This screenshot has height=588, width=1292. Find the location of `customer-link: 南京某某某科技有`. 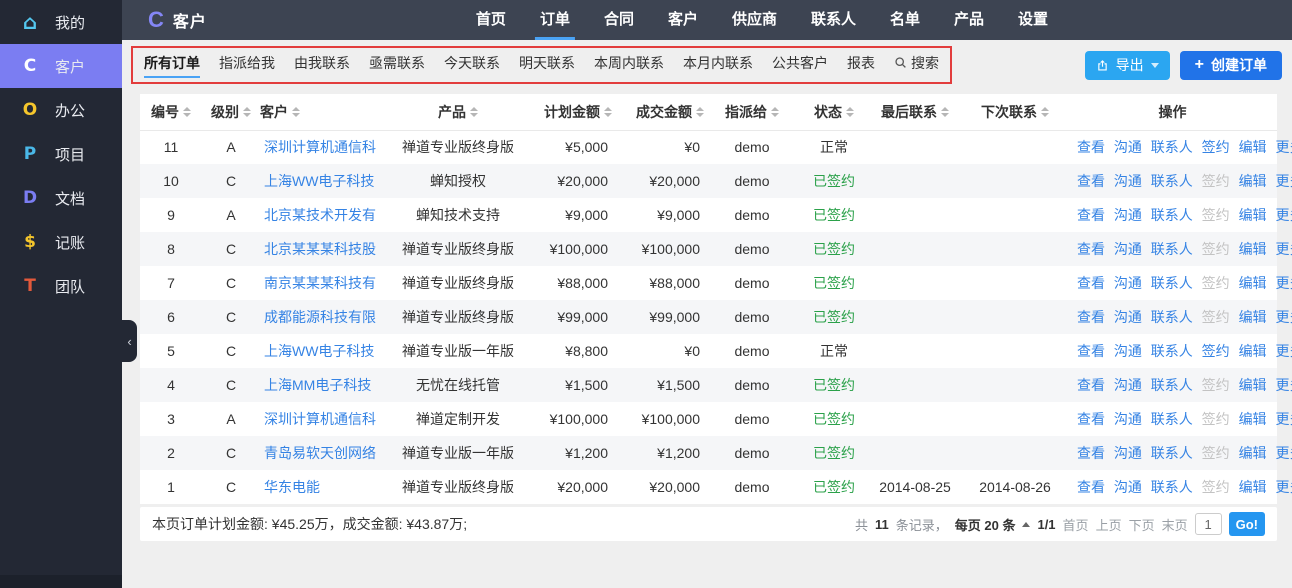

customer-link: 南京某某某科技有 is located at coordinates (320, 283).